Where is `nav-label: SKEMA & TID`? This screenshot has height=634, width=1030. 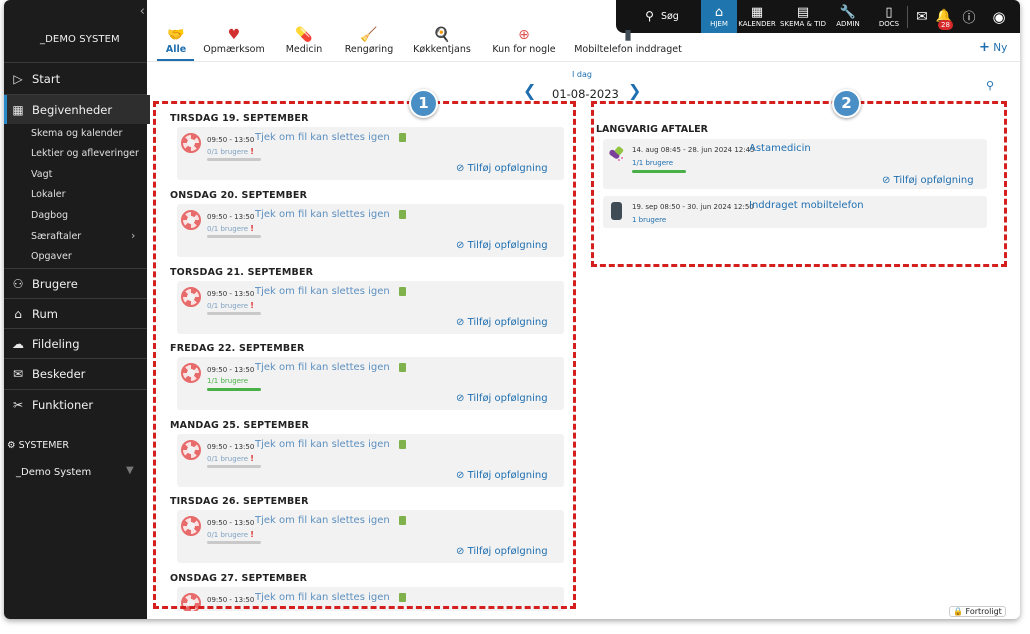
nav-label: SKEMA & TID is located at coordinates (803, 23).